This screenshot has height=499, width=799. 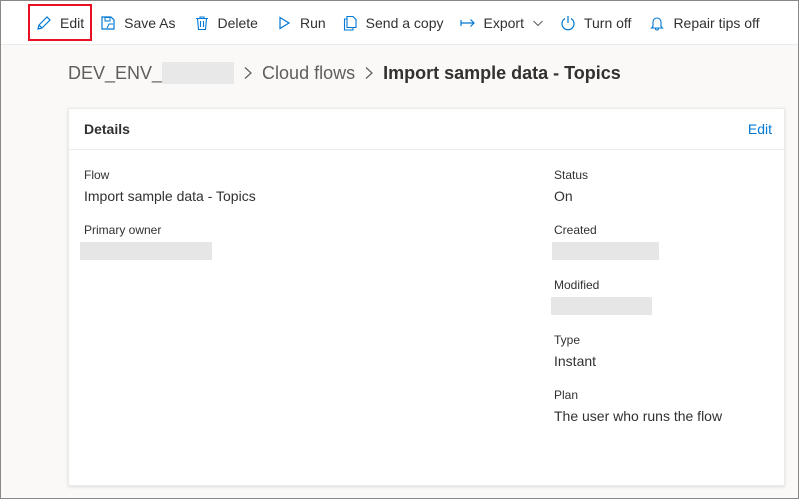 I want to click on plan-value: The user who runs the flow, so click(x=638, y=416).